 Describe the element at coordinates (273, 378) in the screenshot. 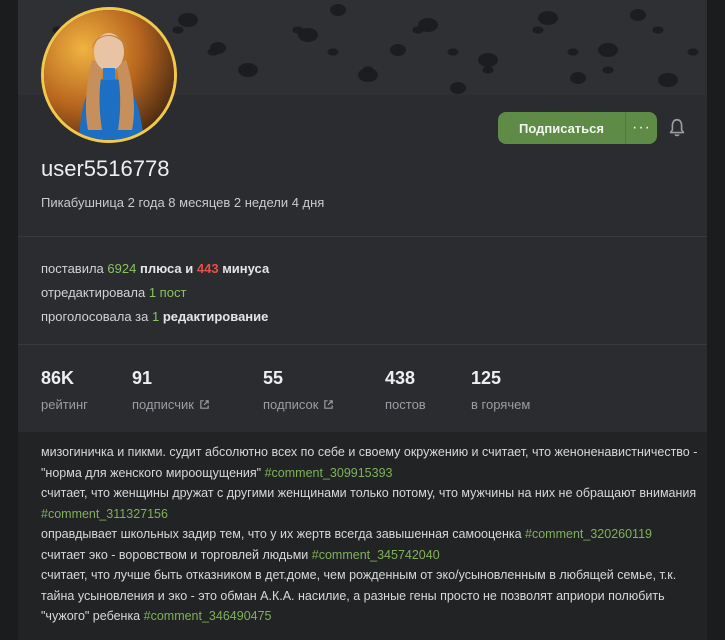

I see `metric-value: 55` at that location.